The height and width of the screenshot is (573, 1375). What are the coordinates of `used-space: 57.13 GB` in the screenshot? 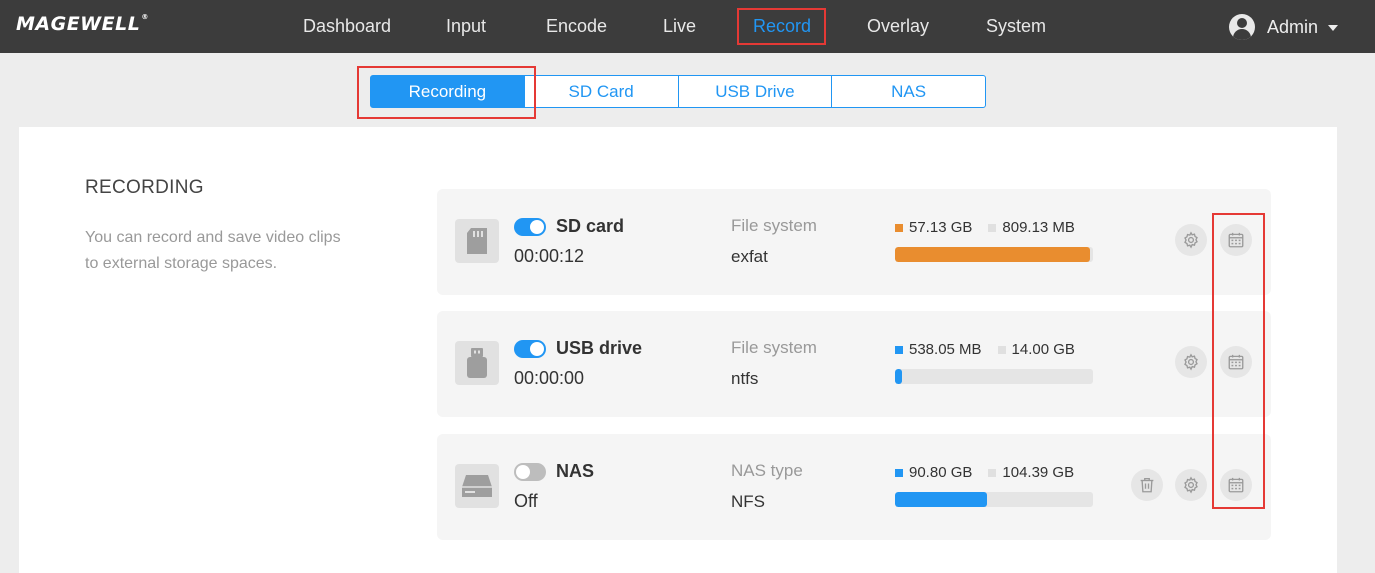 It's located at (941, 227).